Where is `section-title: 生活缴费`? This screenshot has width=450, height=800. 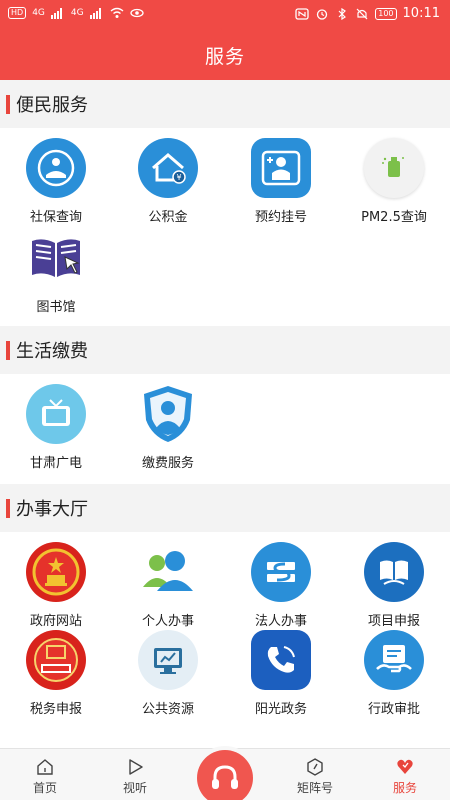 section-title: 生活缴费 is located at coordinates (52, 351).